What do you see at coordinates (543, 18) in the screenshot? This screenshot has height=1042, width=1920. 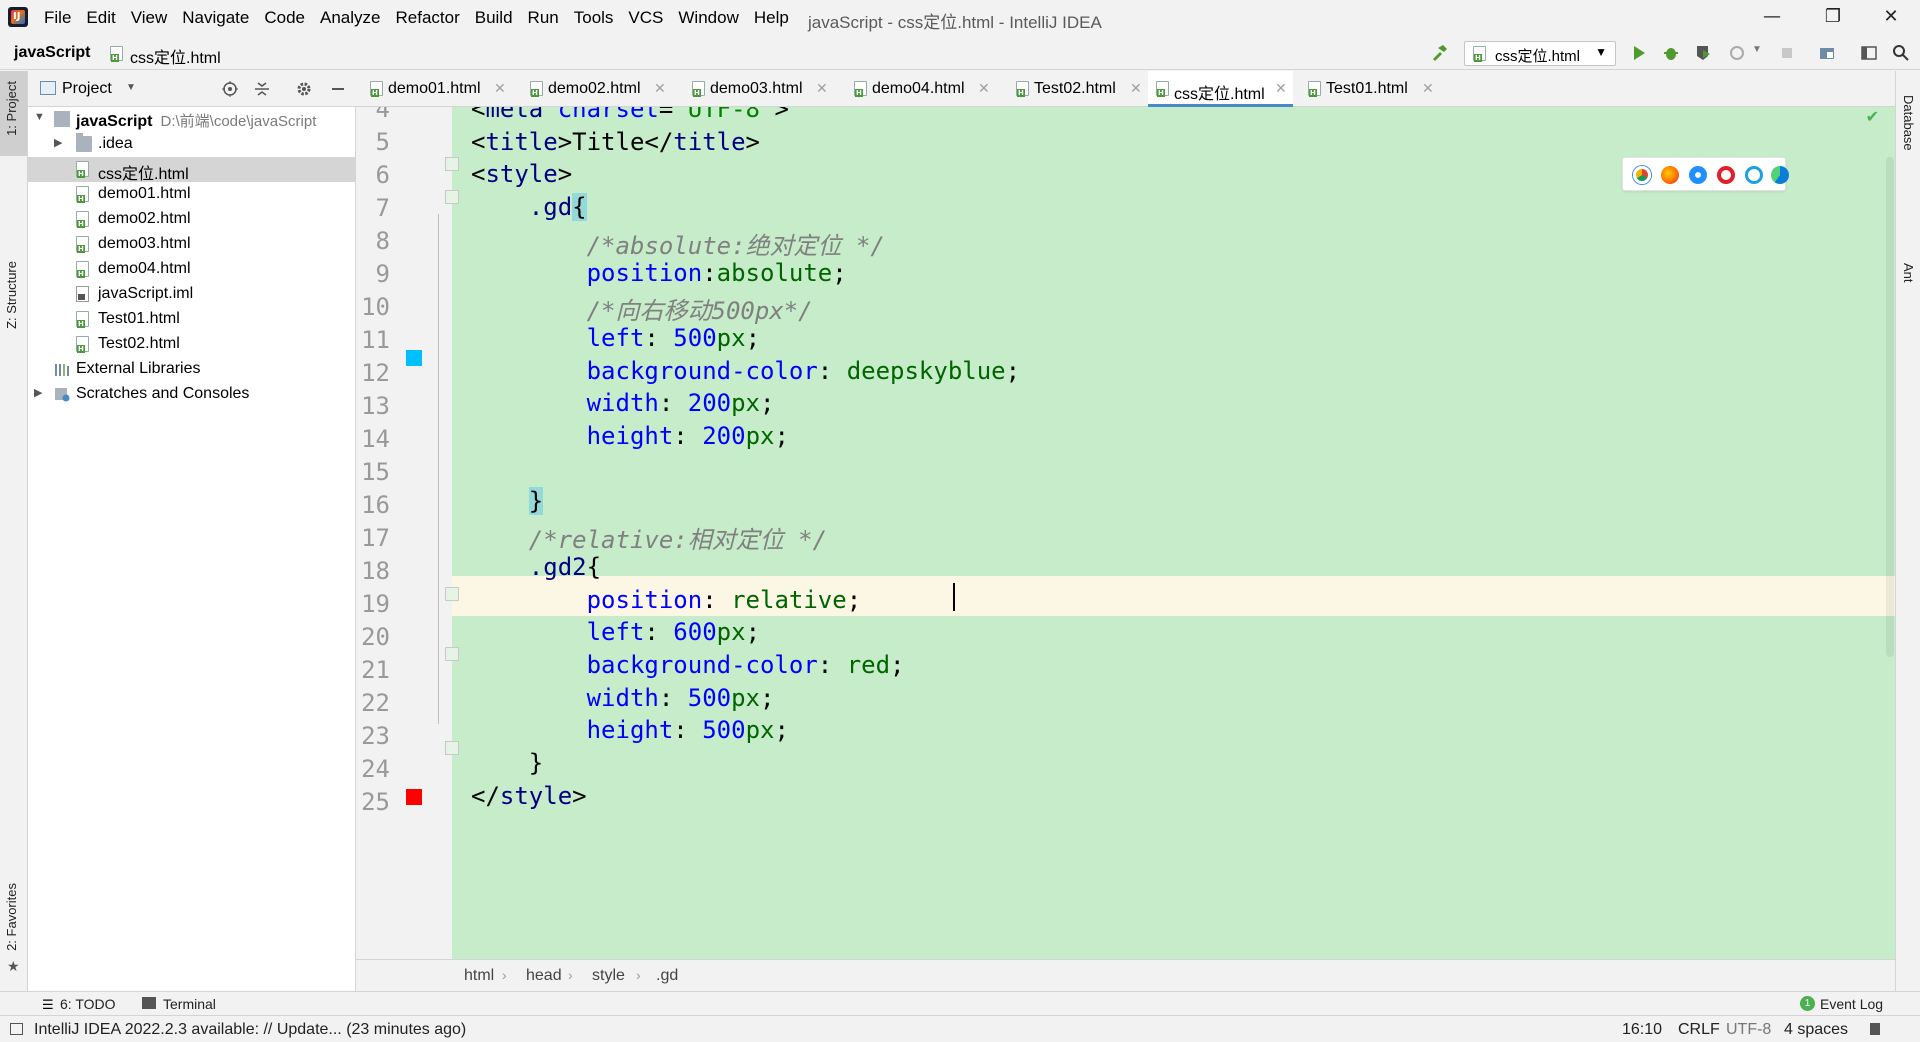 I see `menu-run: Run` at bounding box center [543, 18].